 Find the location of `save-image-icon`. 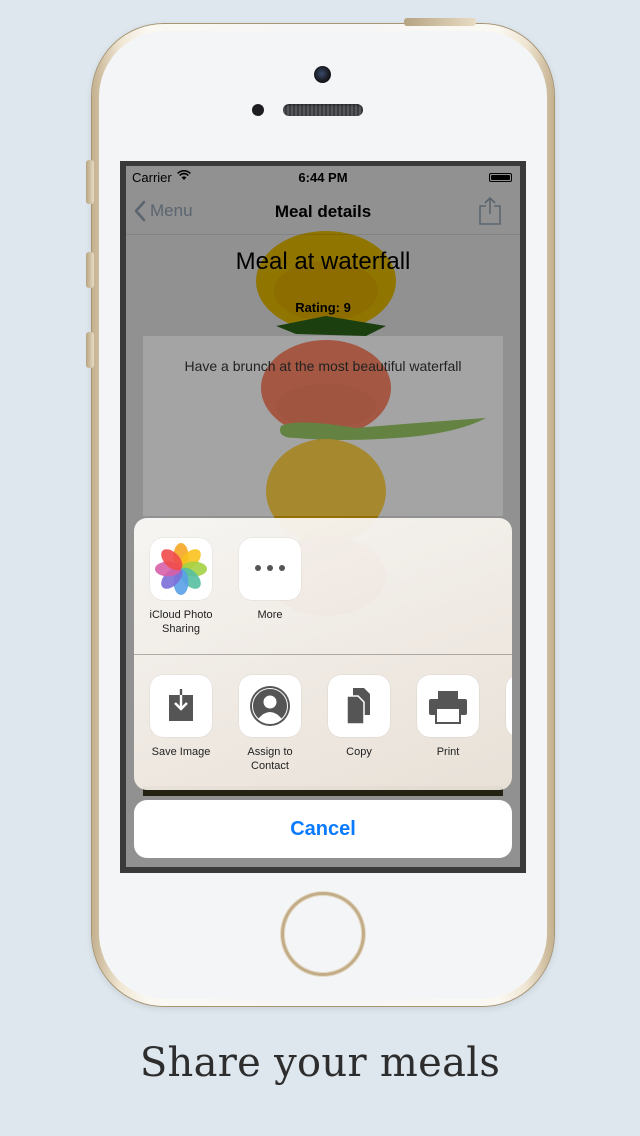

save-image-icon is located at coordinates (181, 706).